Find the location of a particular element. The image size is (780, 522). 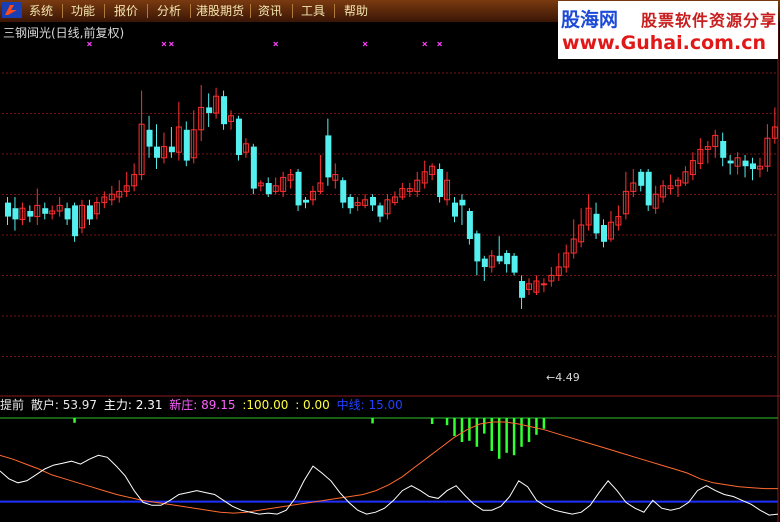

candle-body-up is located at coordinates (543, 284).